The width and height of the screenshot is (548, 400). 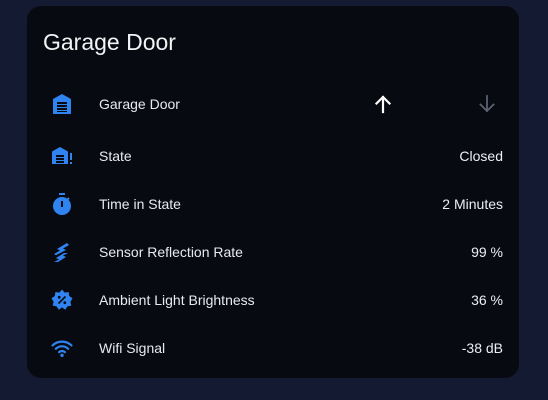 What do you see at coordinates (62, 204) in the screenshot?
I see `timer-icon` at bounding box center [62, 204].